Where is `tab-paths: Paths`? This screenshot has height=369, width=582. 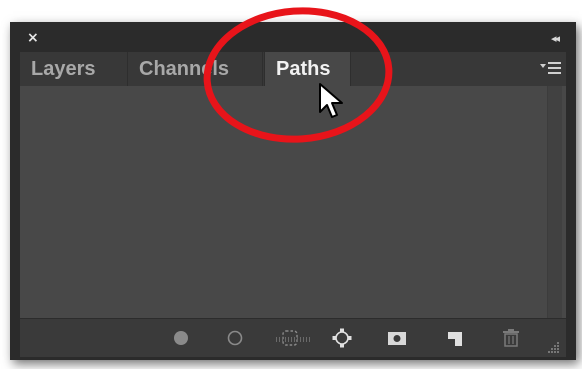
tab-paths: Paths is located at coordinates (307, 69).